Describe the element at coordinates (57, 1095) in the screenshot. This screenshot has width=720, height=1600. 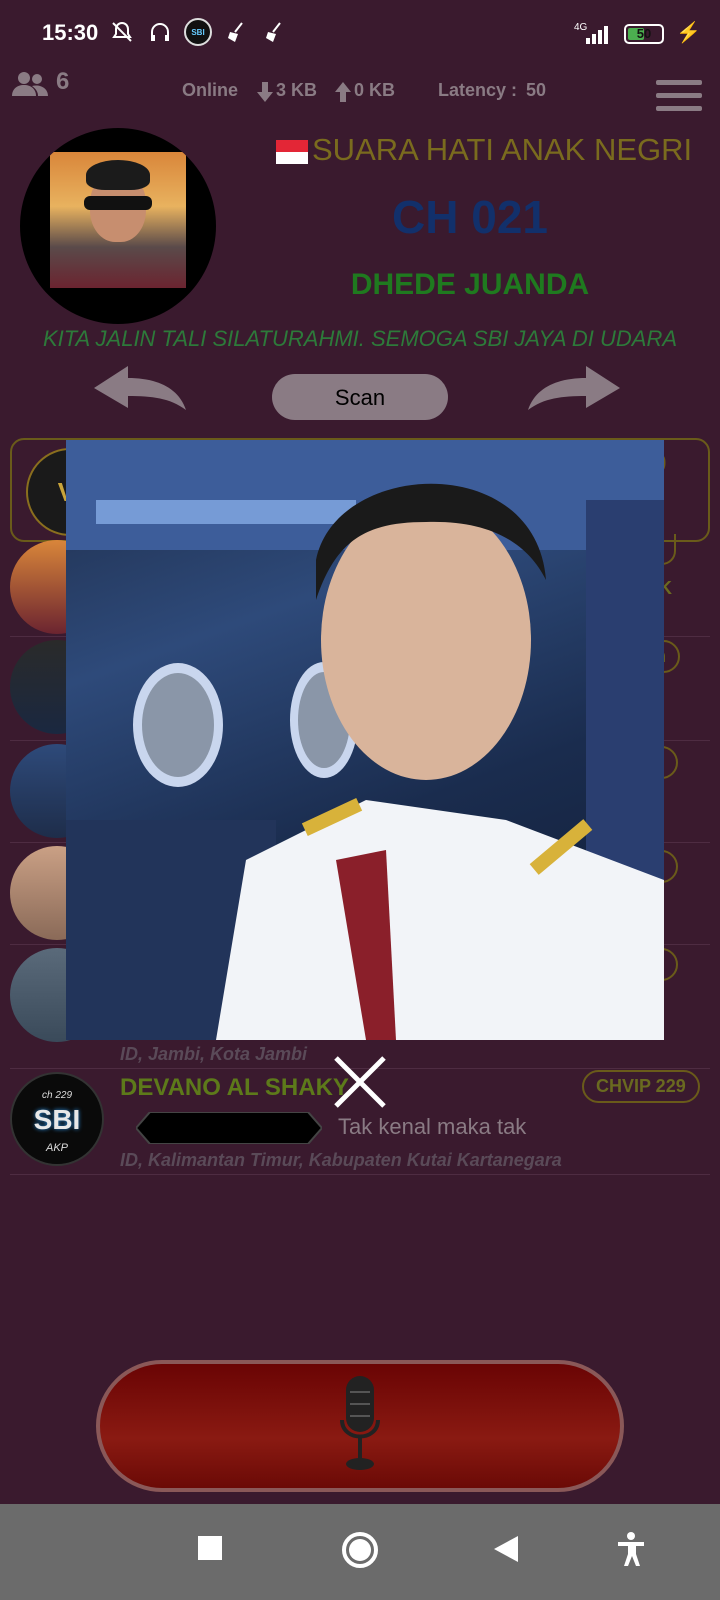
I see `avatar-subtitle: ch 229` at that location.